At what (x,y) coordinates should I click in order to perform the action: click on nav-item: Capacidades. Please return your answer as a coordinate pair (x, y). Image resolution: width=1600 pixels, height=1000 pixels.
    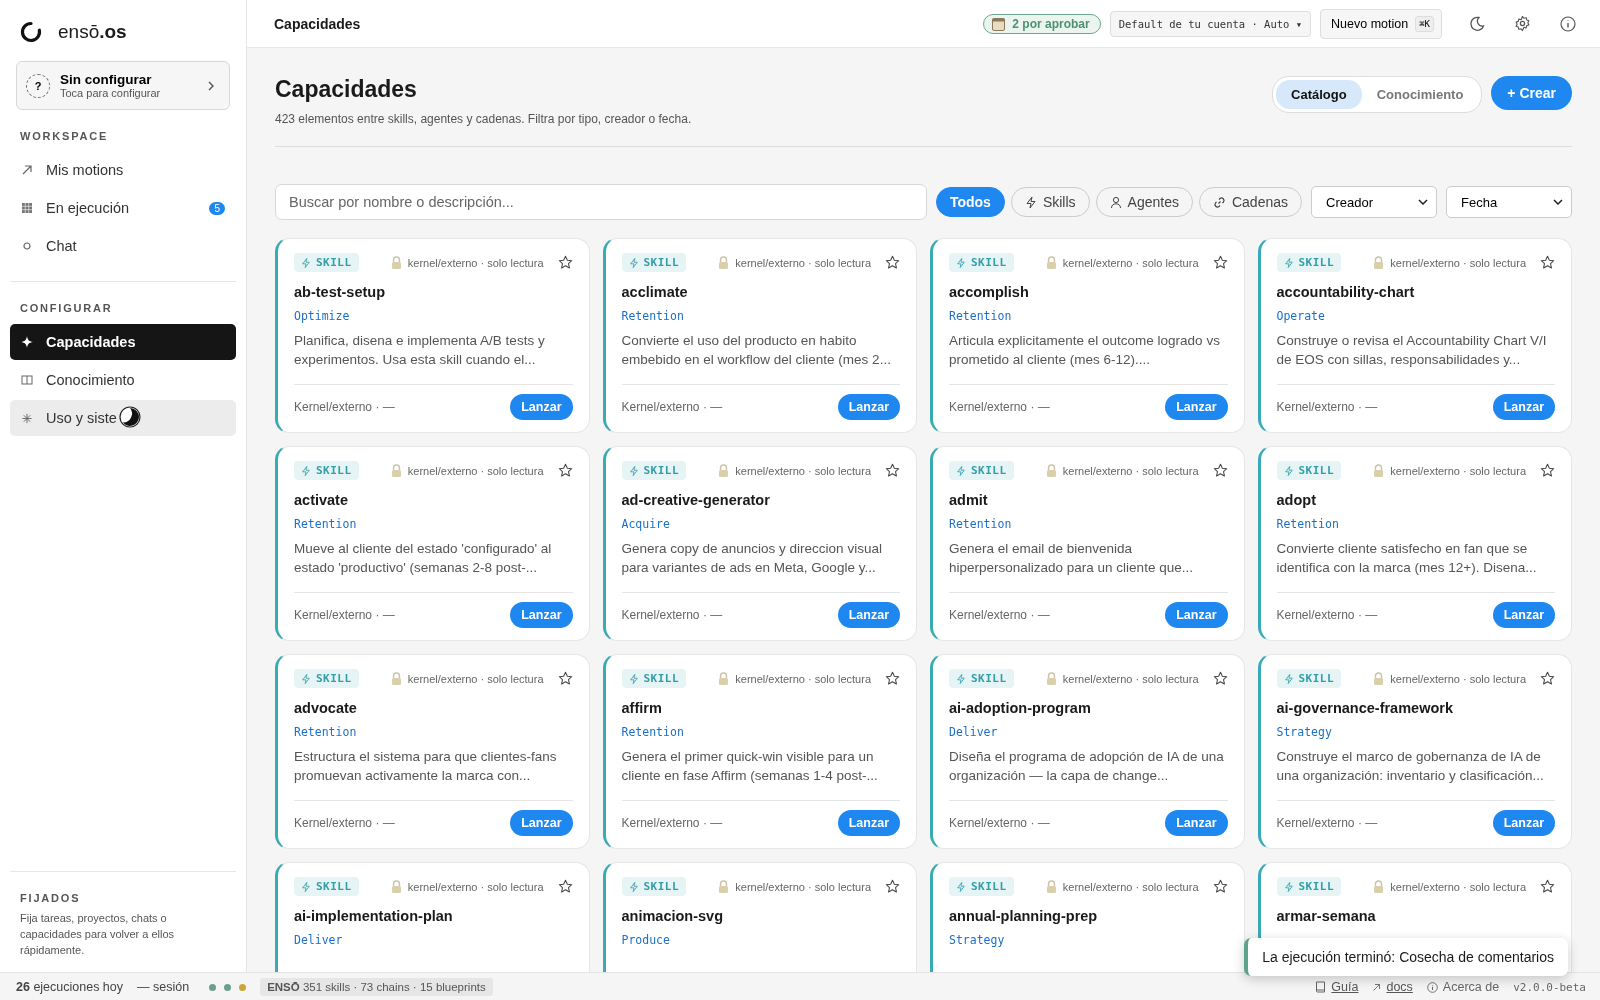
    Looking at the image, I should click on (123, 342).